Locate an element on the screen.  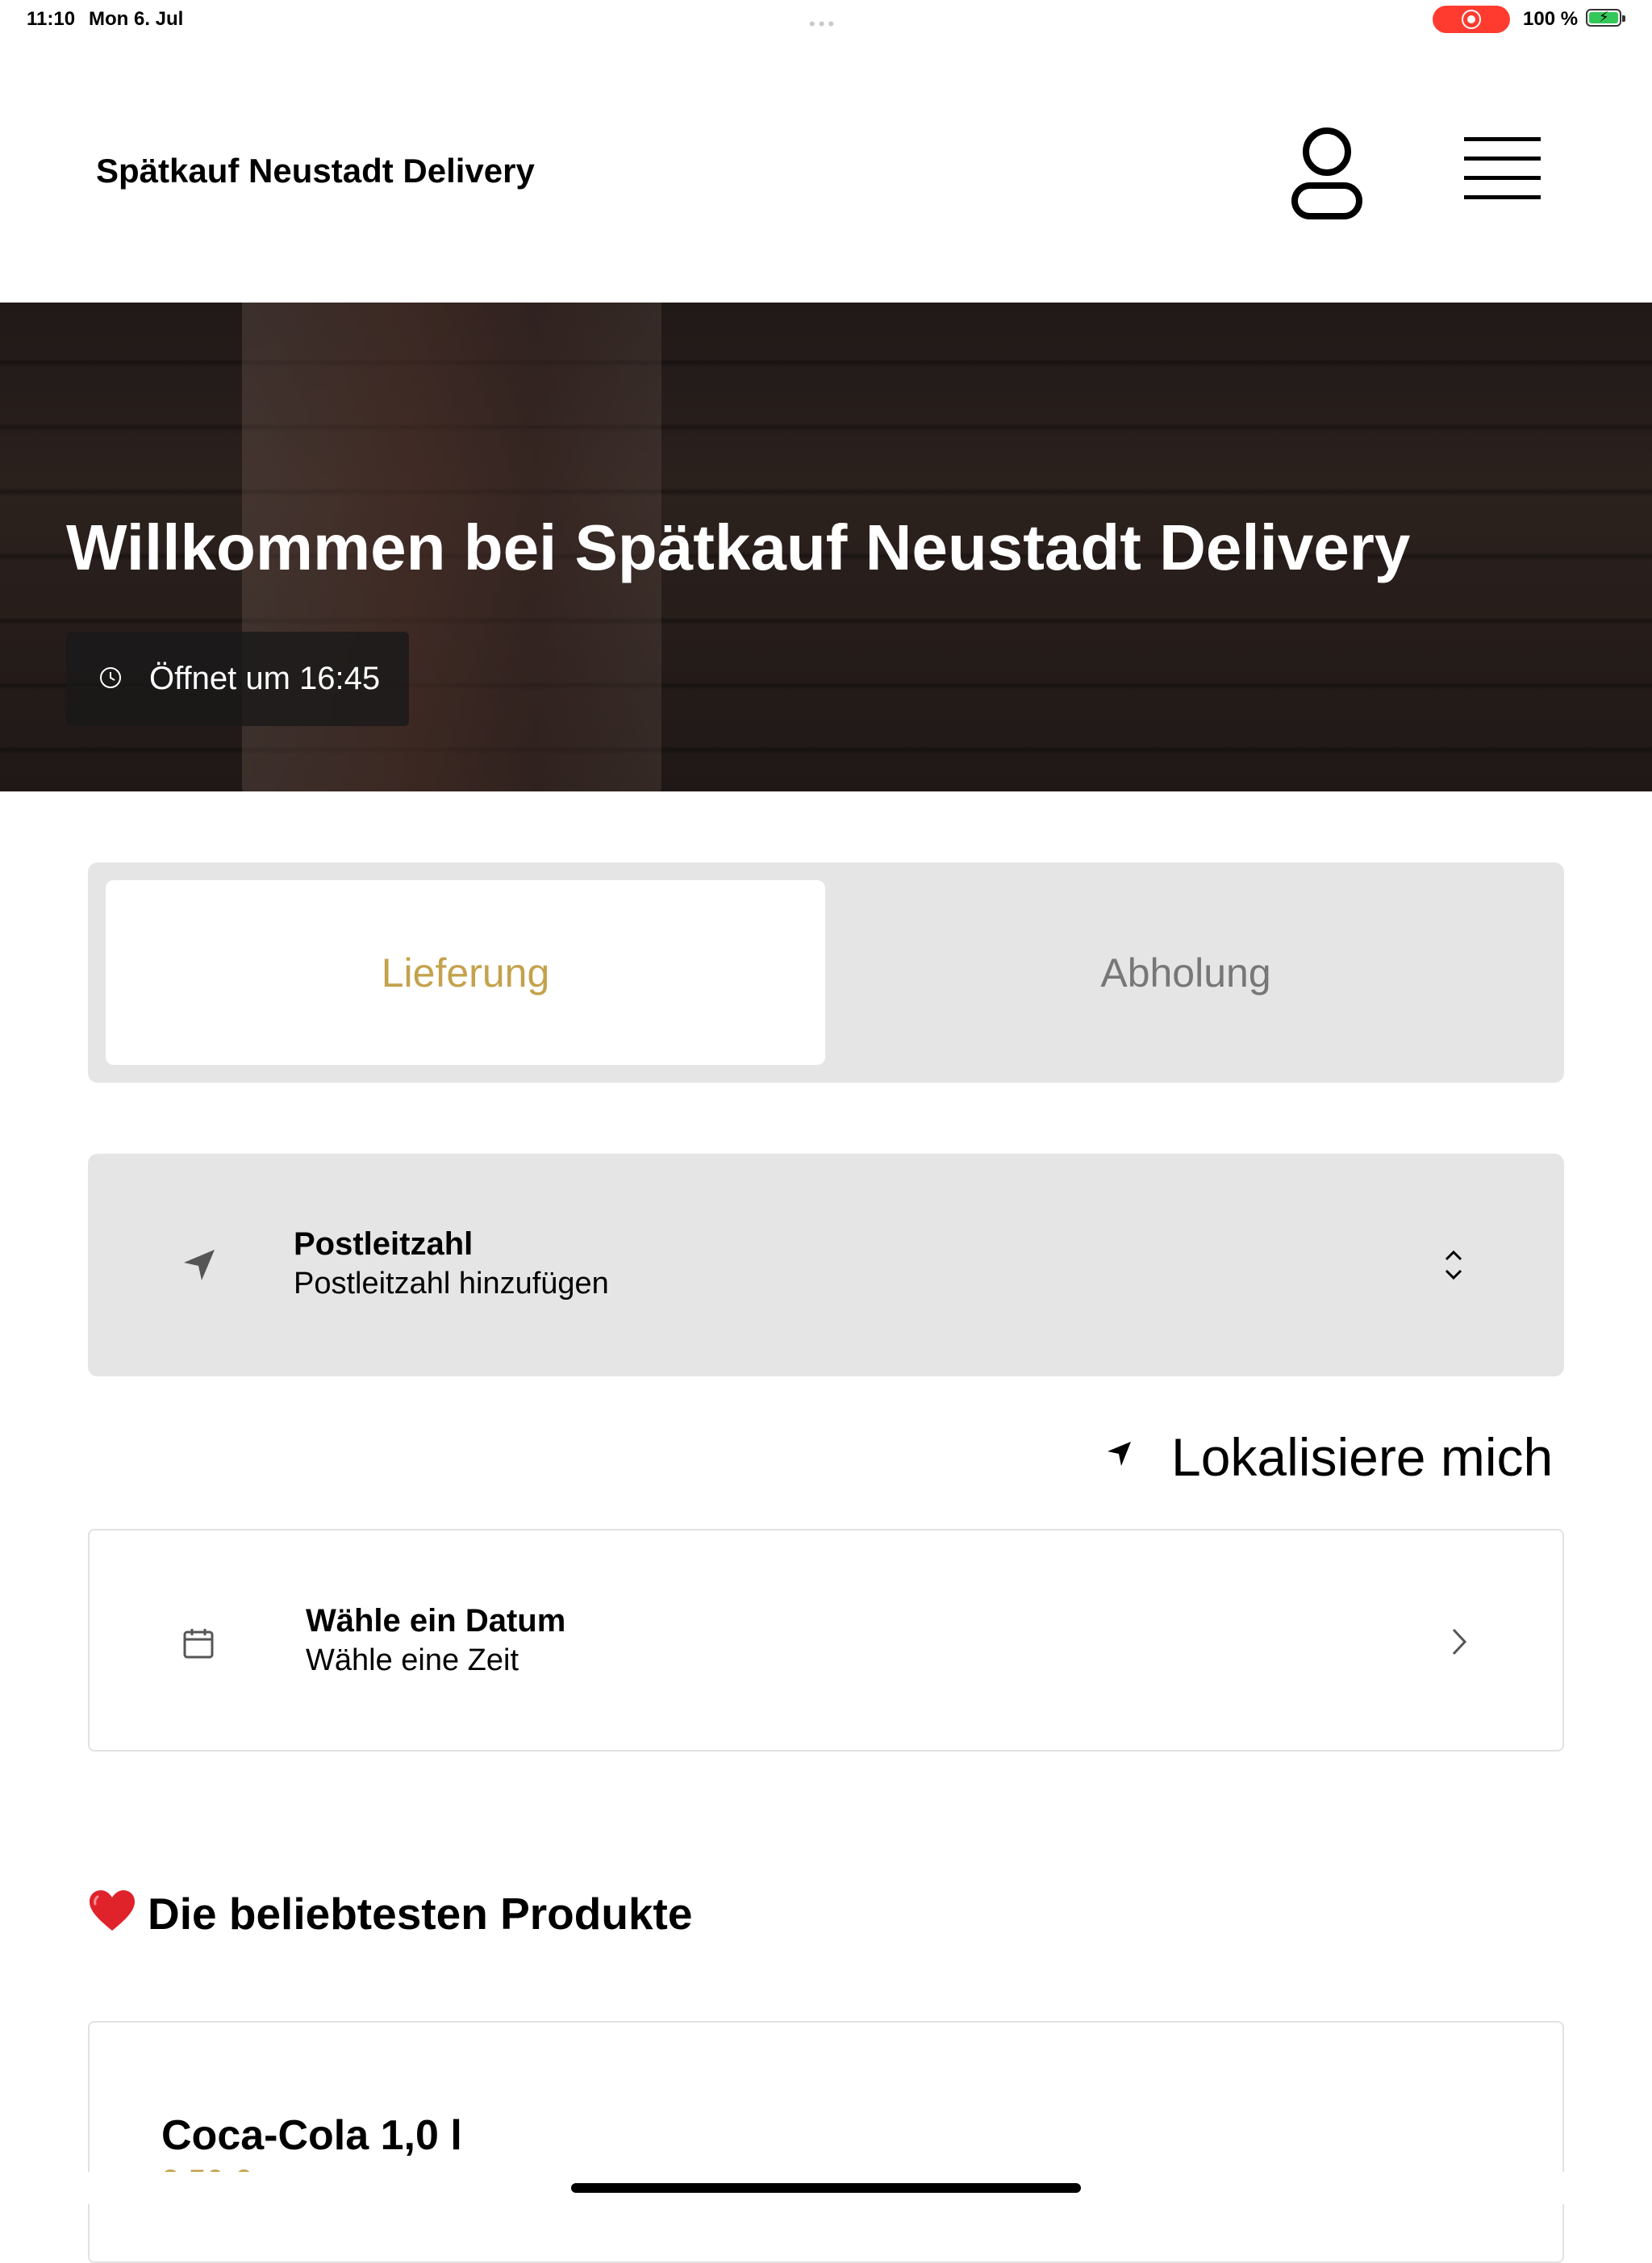
calendar-icon is located at coordinates (198, 1644).